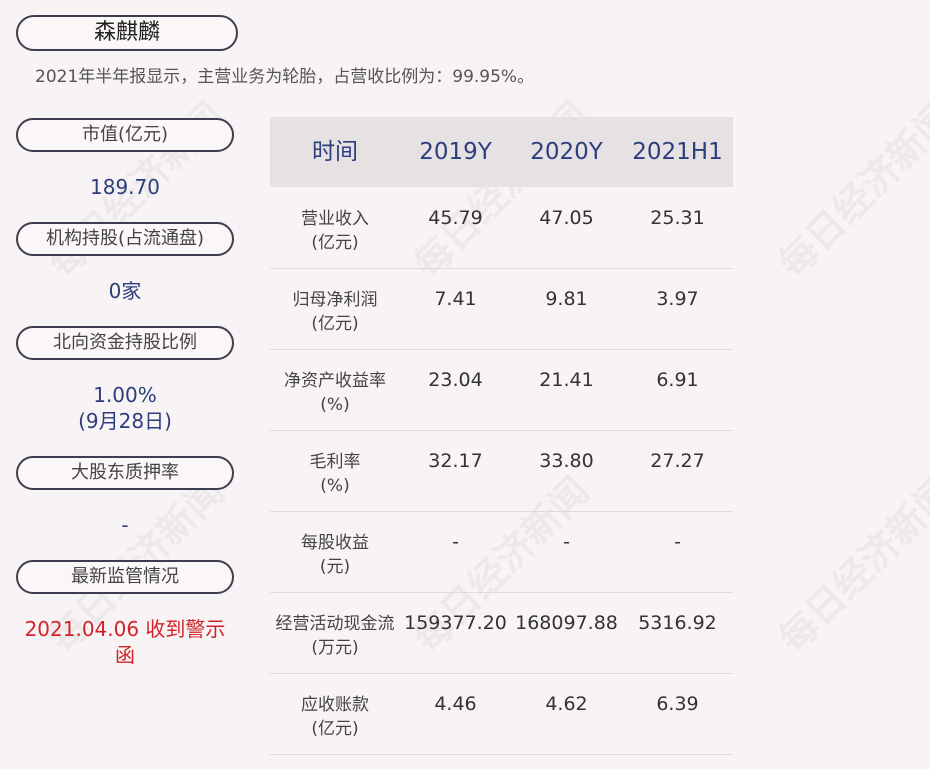 This screenshot has width=930, height=769. What do you see at coordinates (501, 714) in the screenshot?
I see `table-row-receivables: 应收账款 (亿元) 4.46 4.62 6.39` at bounding box center [501, 714].